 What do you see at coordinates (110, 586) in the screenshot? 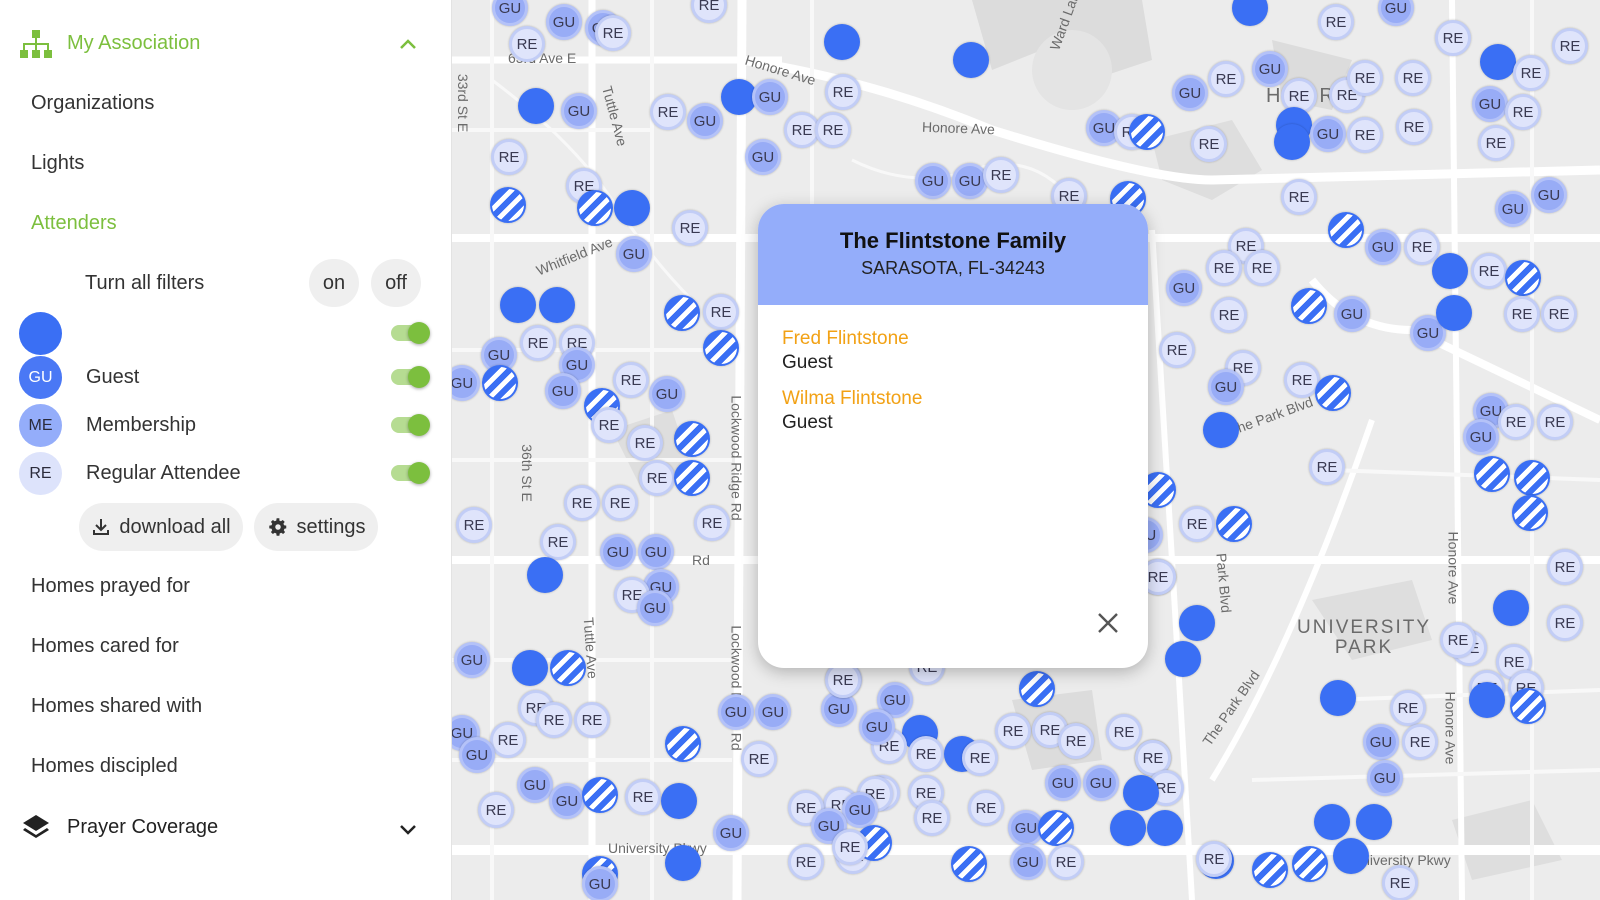
I see `nav-homes-prayed-for: Homes prayed for` at bounding box center [110, 586].